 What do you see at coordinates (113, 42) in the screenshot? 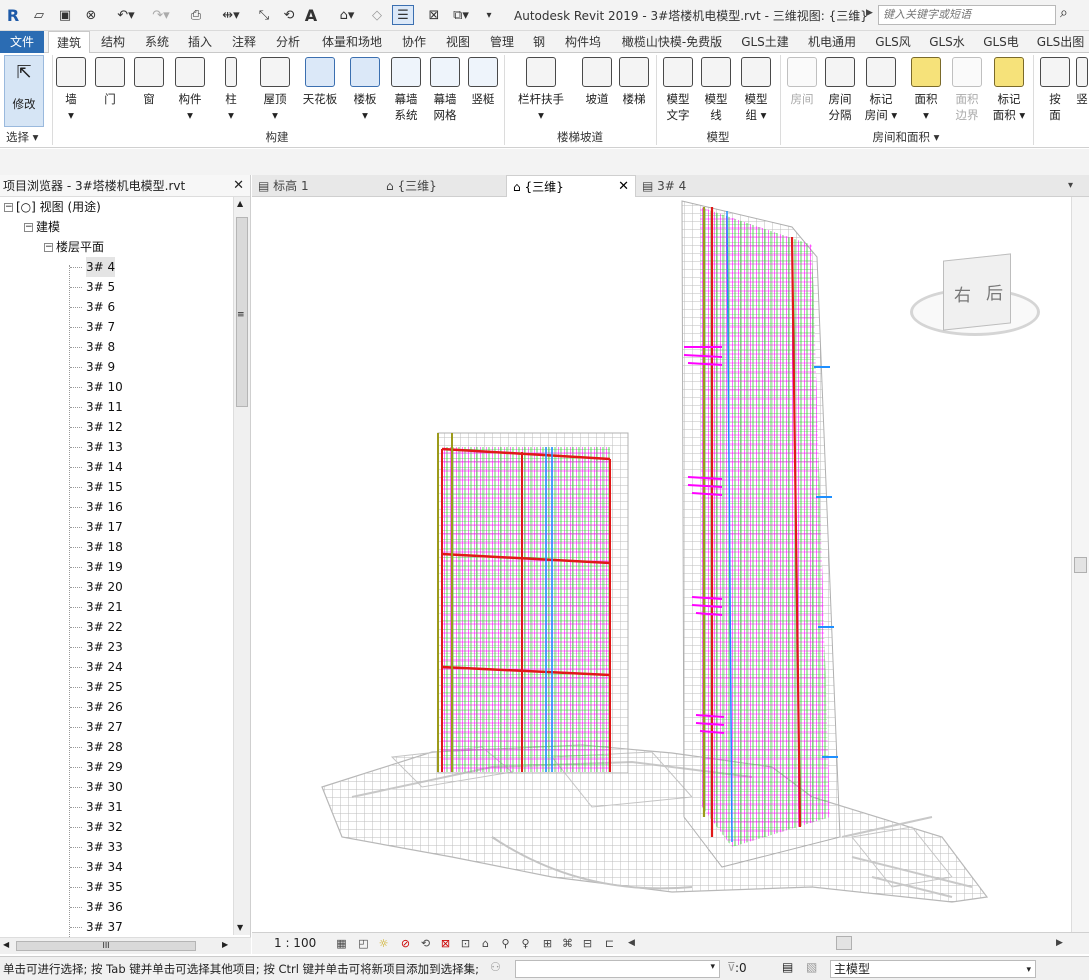
I see `tab-structure: 结构` at bounding box center [113, 42].